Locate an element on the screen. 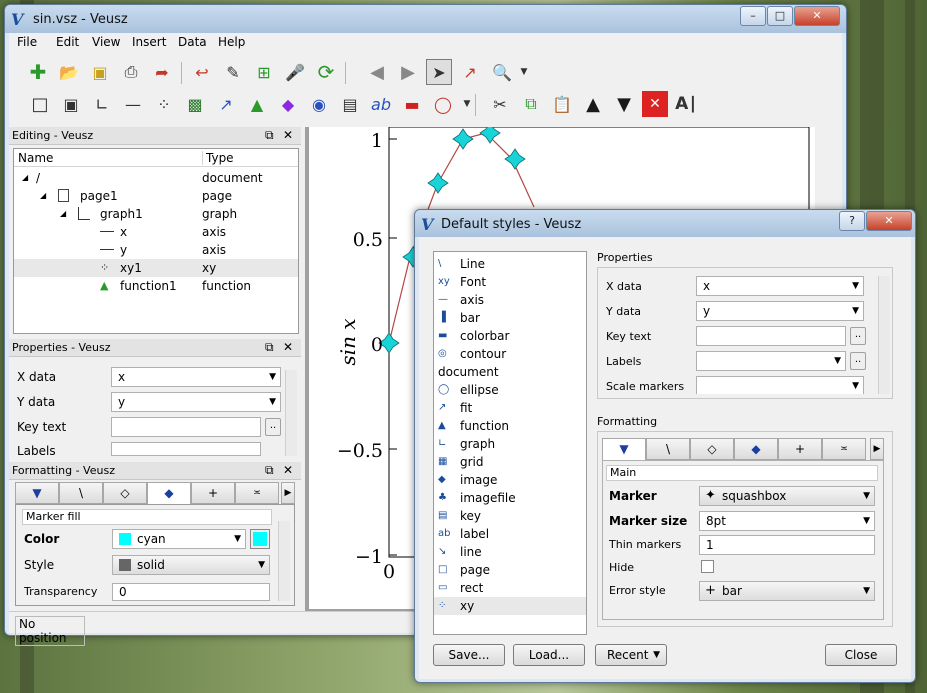  add-colorbar-icon: ▬ is located at coordinates (412, 104).